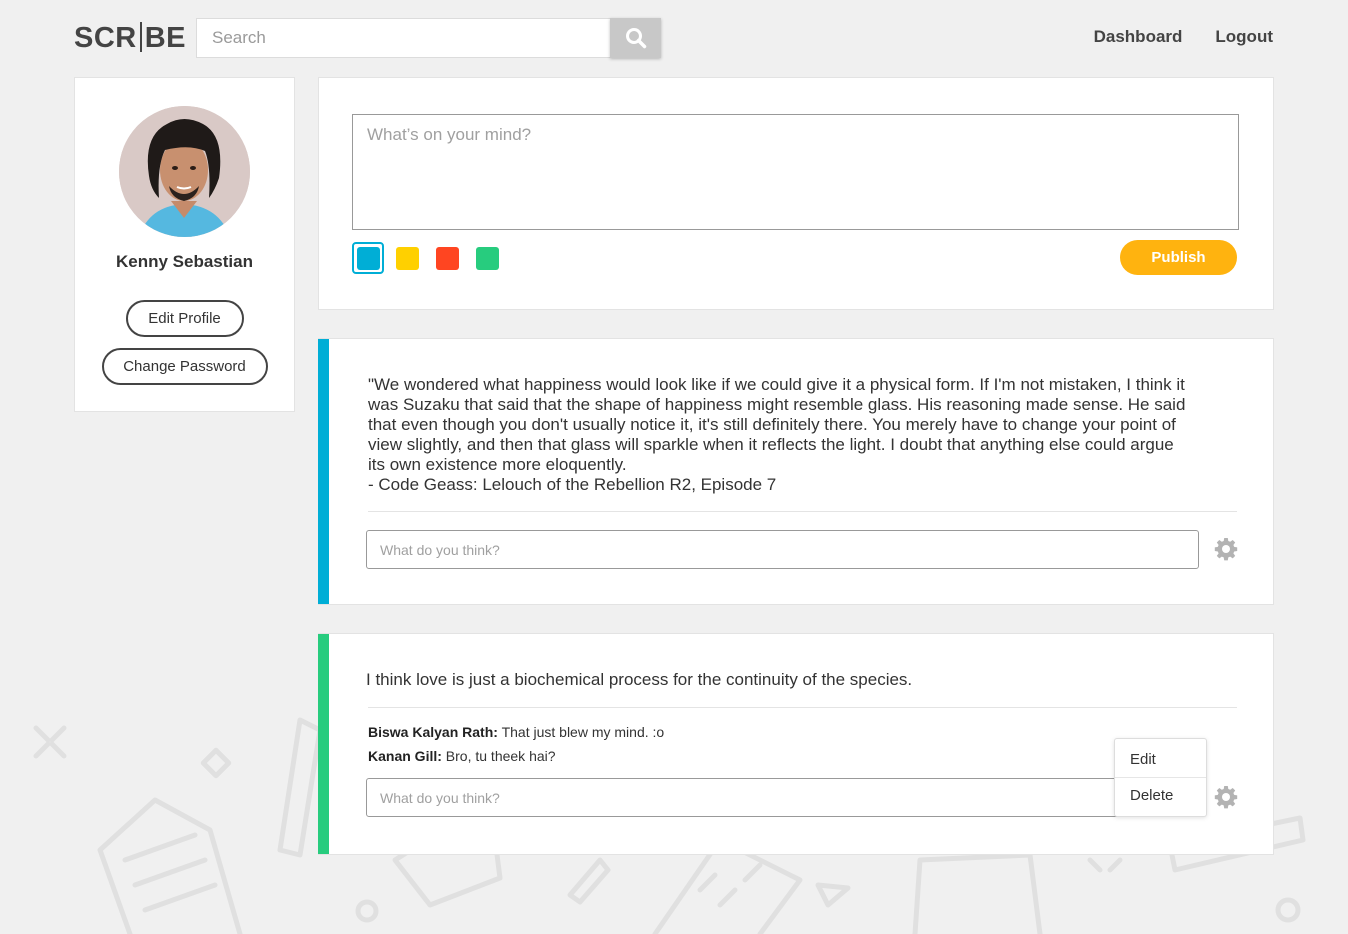  Describe the element at coordinates (184, 261) in the screenshot. I see `profile-name: Kenny Sebastian` at that location.